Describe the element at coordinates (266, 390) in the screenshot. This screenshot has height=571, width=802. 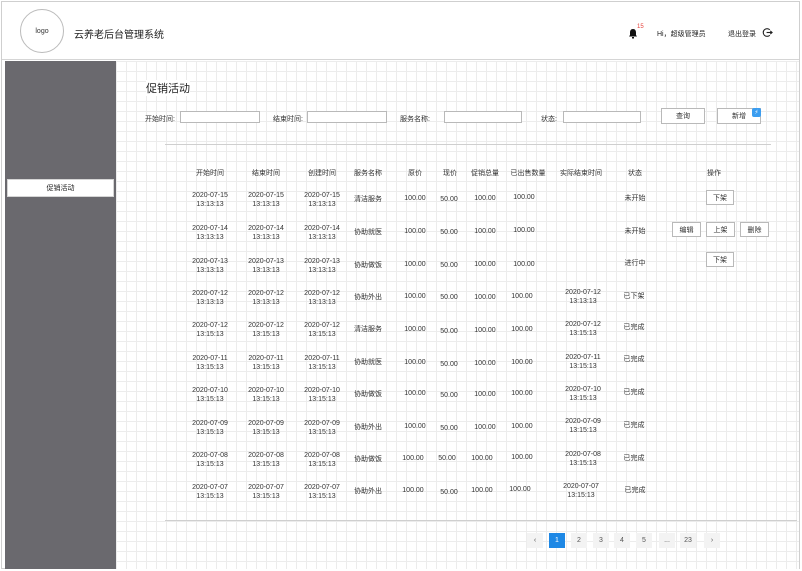
I see `cell-end-date: 2020-07-10` at that location.